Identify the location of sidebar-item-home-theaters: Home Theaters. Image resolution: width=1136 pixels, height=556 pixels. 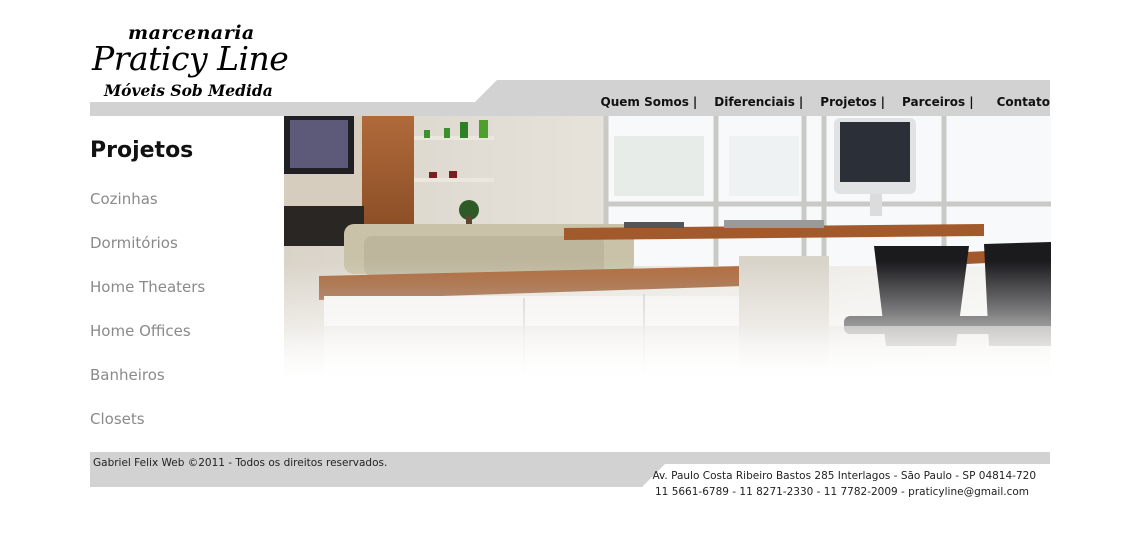
(147, 287).